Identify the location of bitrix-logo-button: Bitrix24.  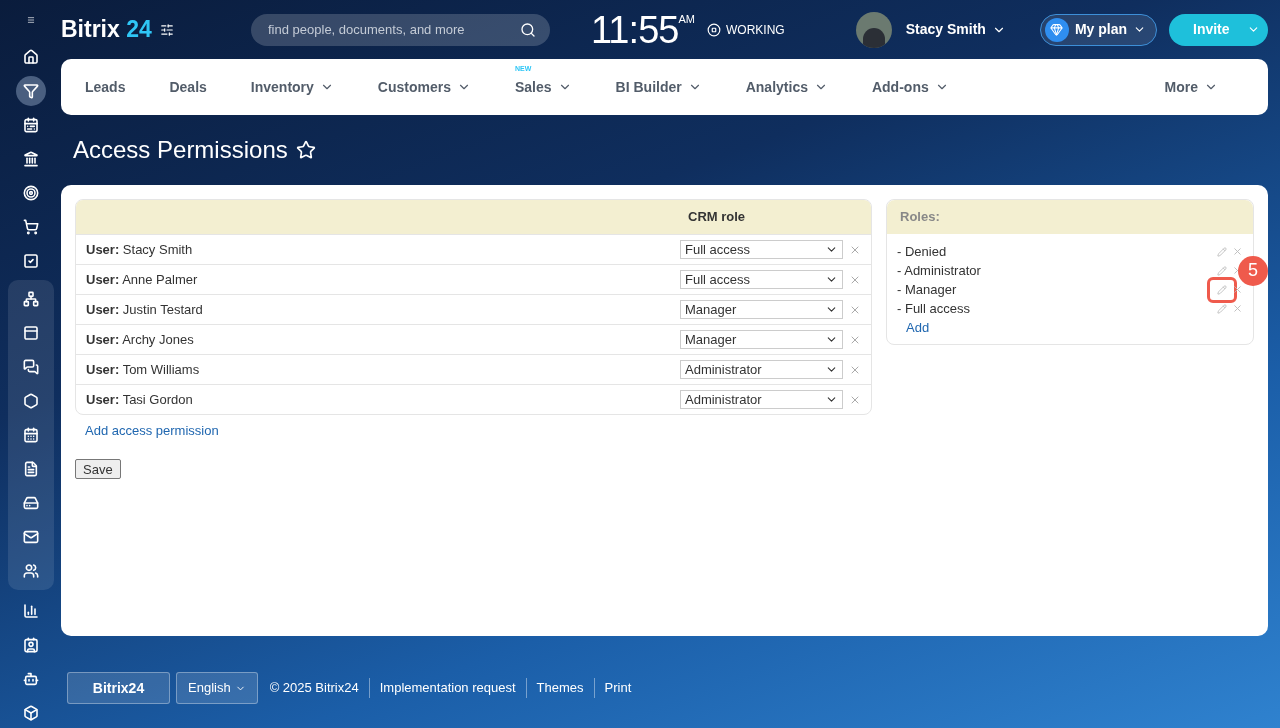
(118, 688).